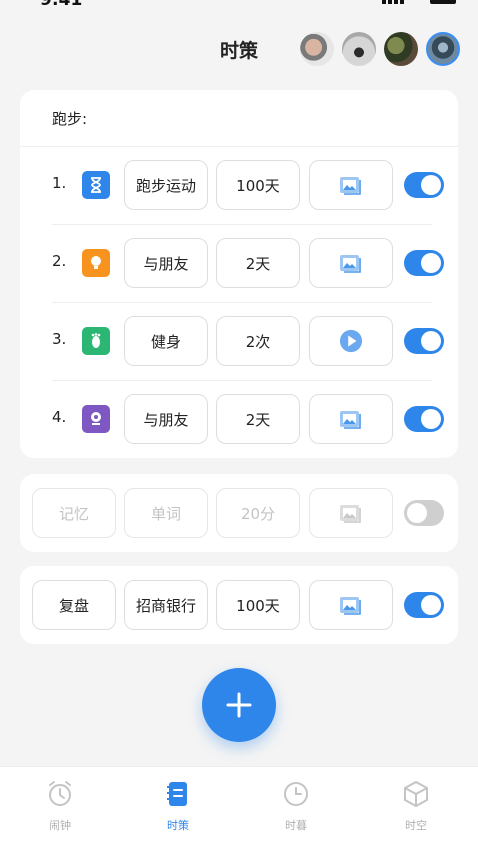 This screenshot has height=850, width=478. I want to click on list-item: 复盘 招商银行 100天, so click(239, 605).